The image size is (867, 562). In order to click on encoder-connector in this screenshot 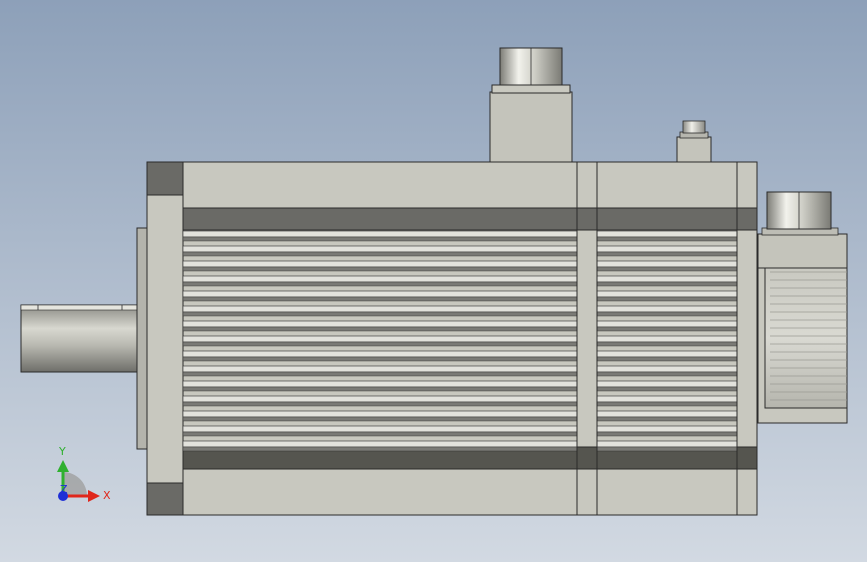, I will do `click(799, 210)`.